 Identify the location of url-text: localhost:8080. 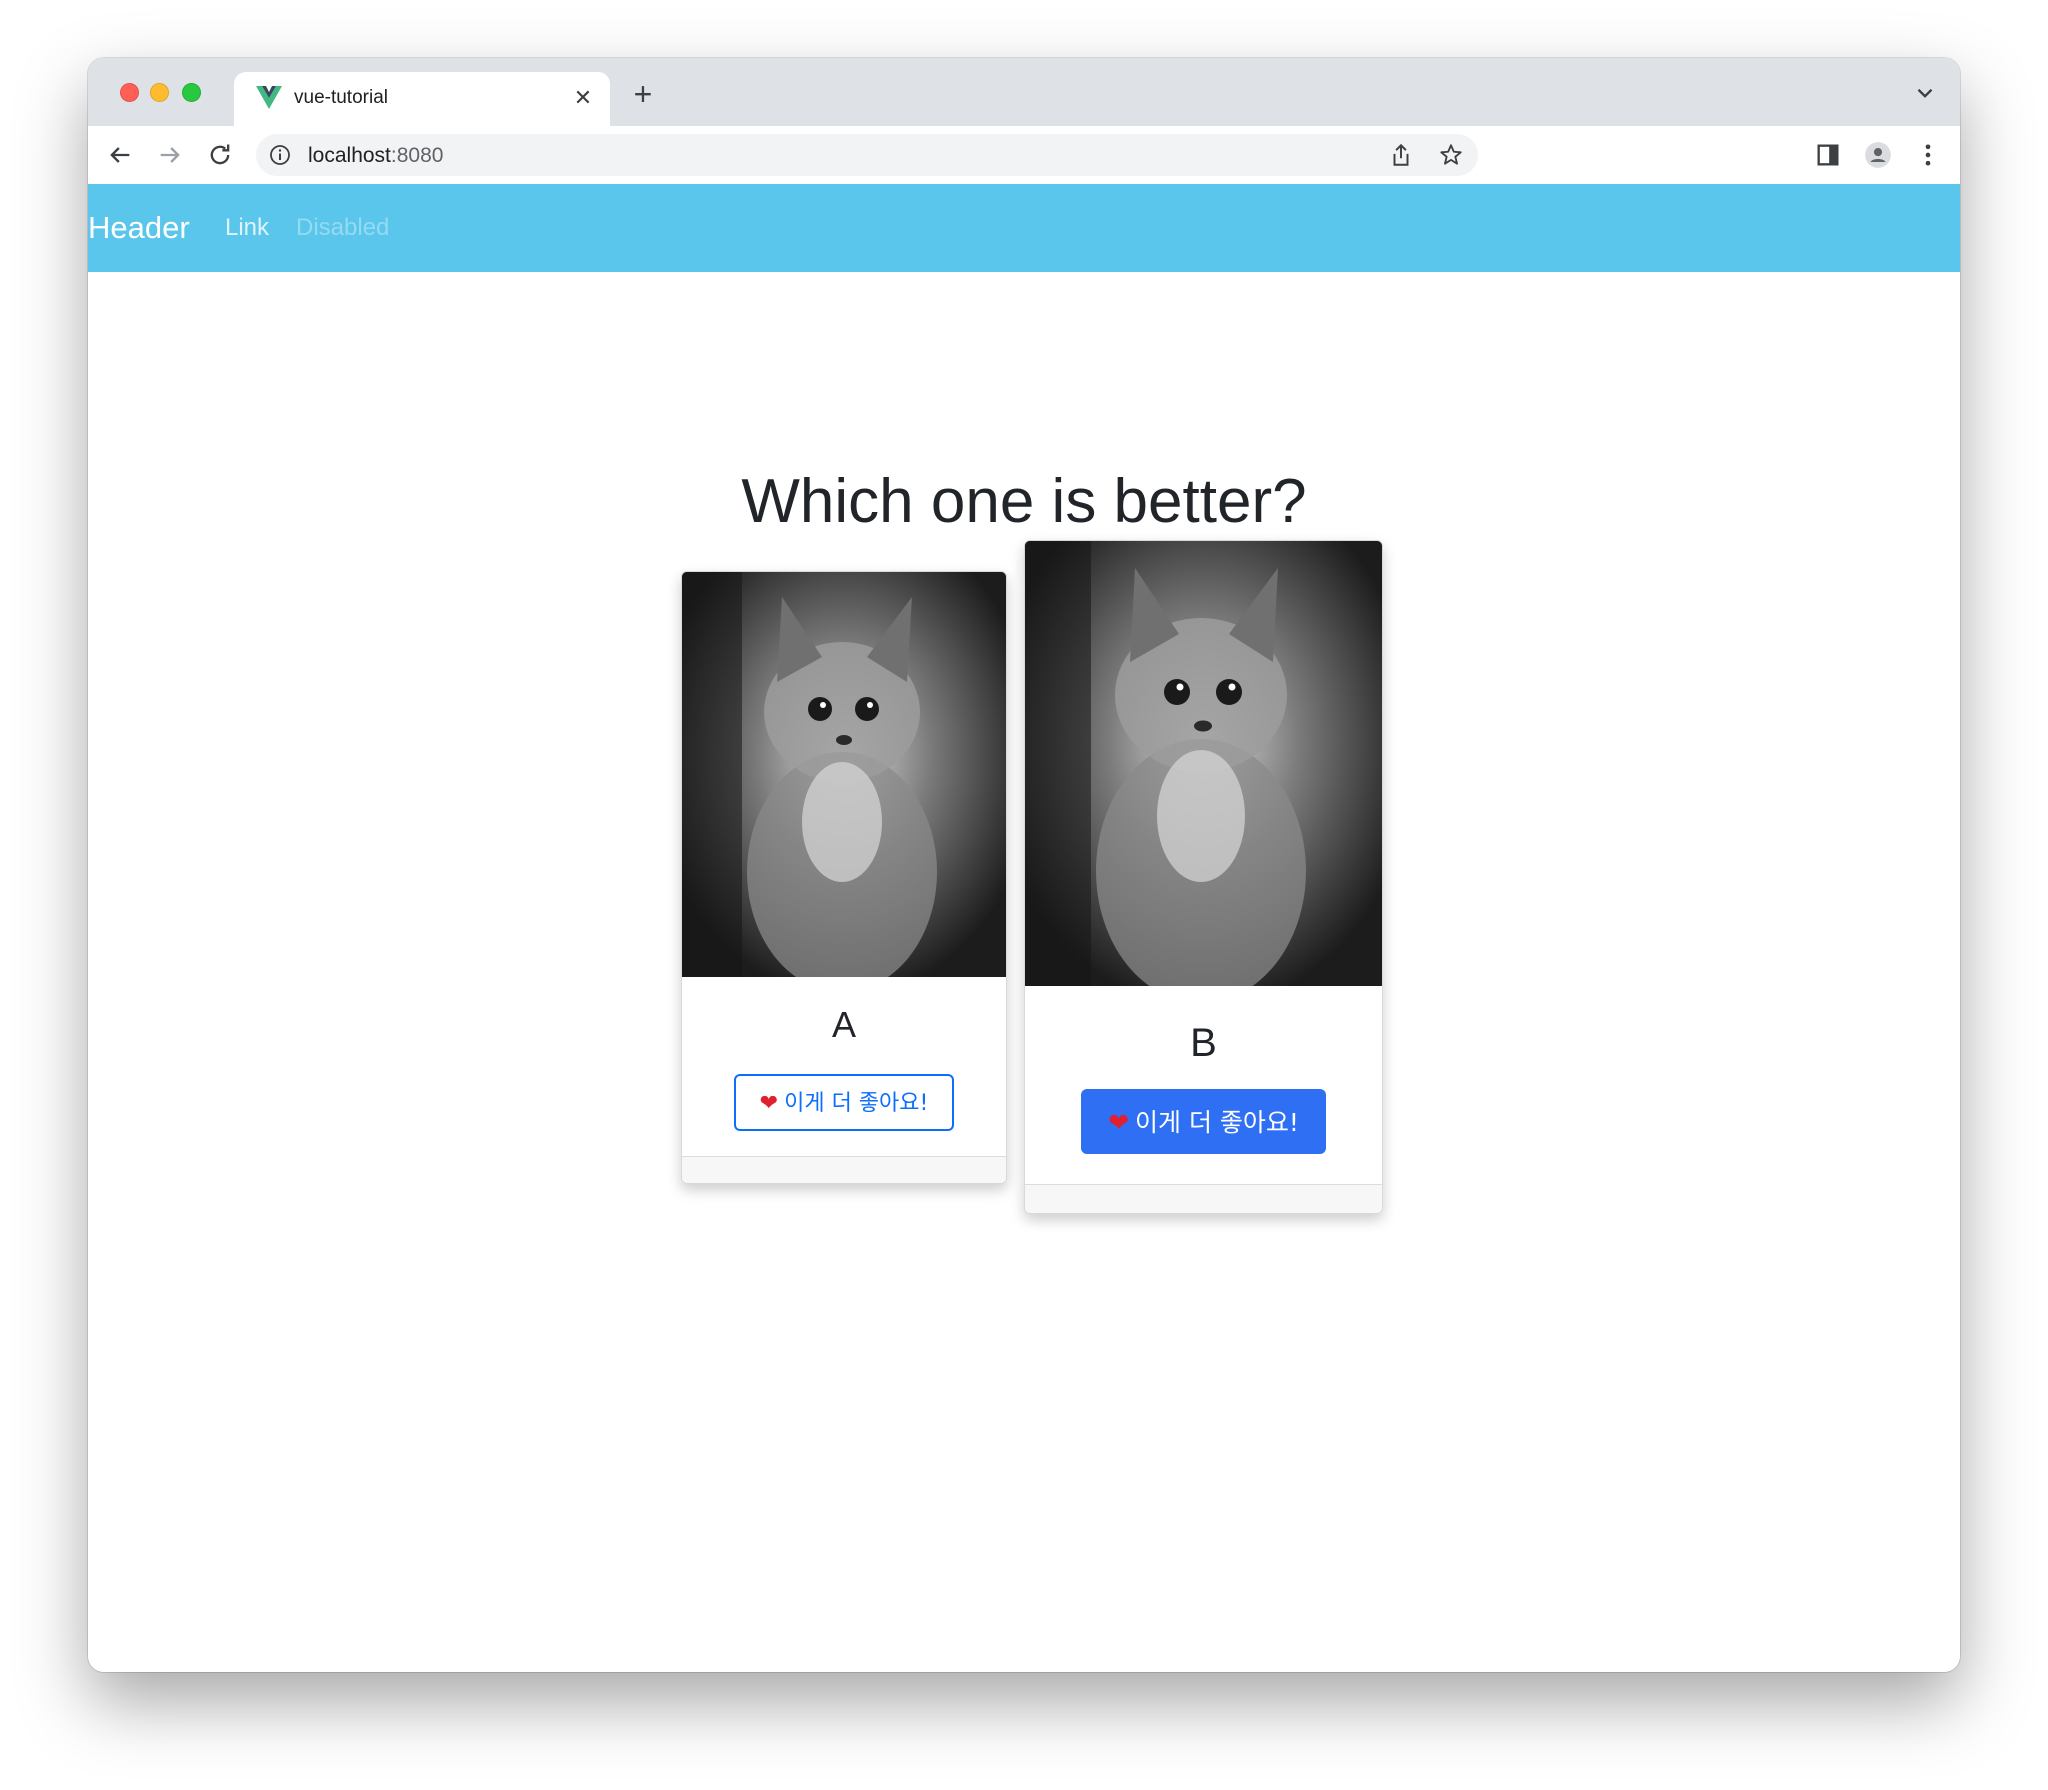
(375, 156).